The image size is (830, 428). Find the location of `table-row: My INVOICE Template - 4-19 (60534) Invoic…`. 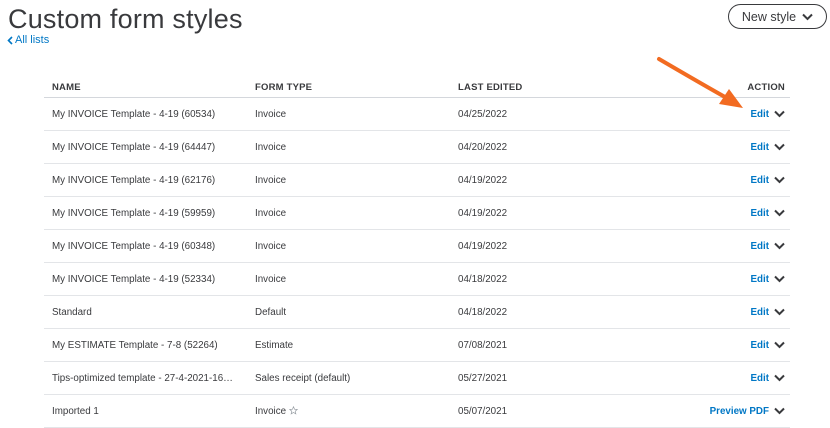

table-row: My INVOICE Template - 4-19 (60534) Invoic… is located at coordinates (417, 114).